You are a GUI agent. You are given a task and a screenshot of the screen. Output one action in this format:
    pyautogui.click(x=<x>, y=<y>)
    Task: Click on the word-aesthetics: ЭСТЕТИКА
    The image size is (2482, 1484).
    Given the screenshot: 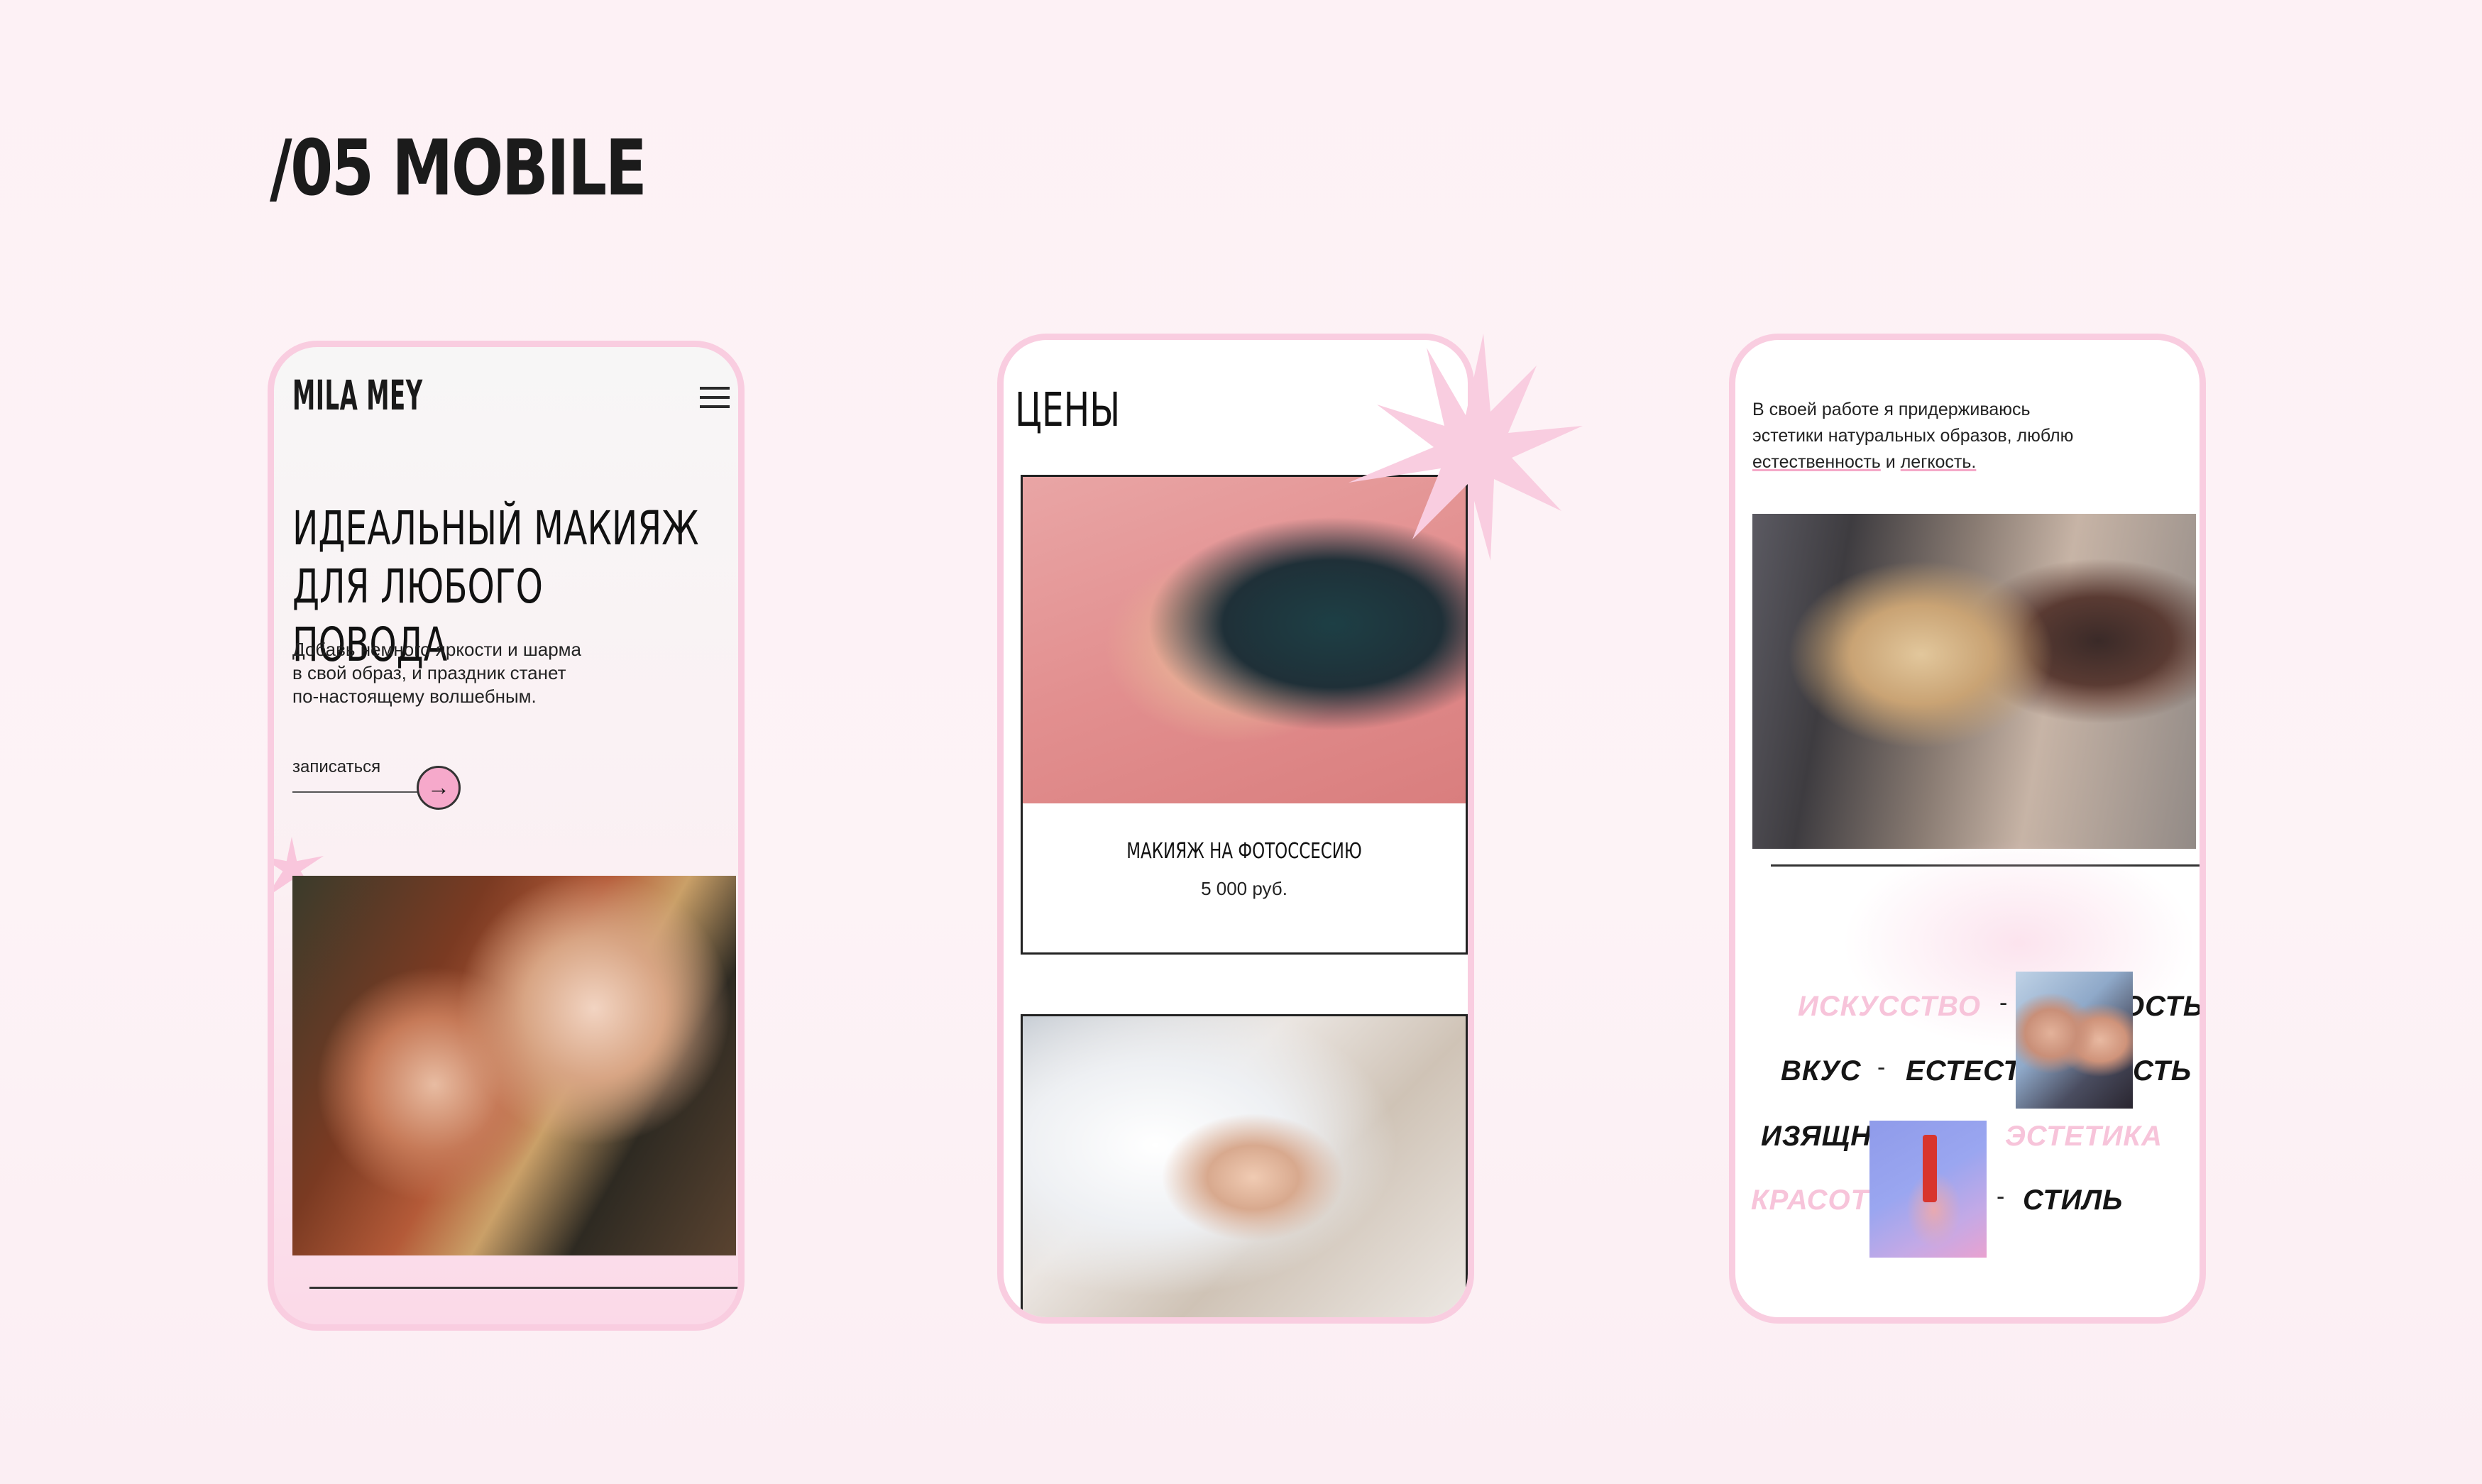 What is the action you would take?
    pyautogui.click(x=2084, y=1136)
    